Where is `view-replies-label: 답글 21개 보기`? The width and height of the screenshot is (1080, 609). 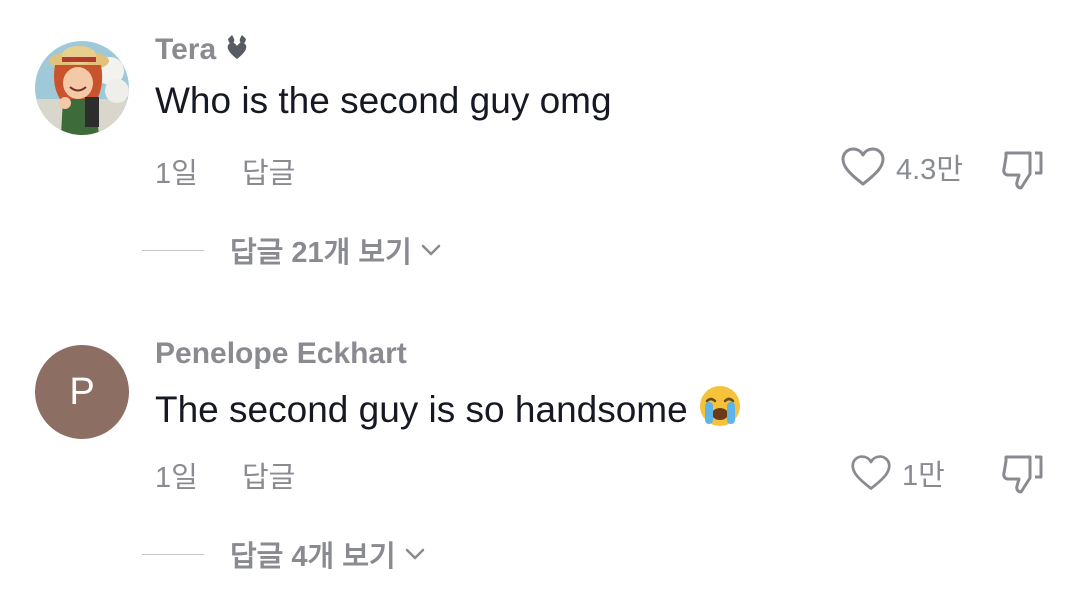
view-replies-label: 답글 21개 보기 is located at coordinates (321, 253).